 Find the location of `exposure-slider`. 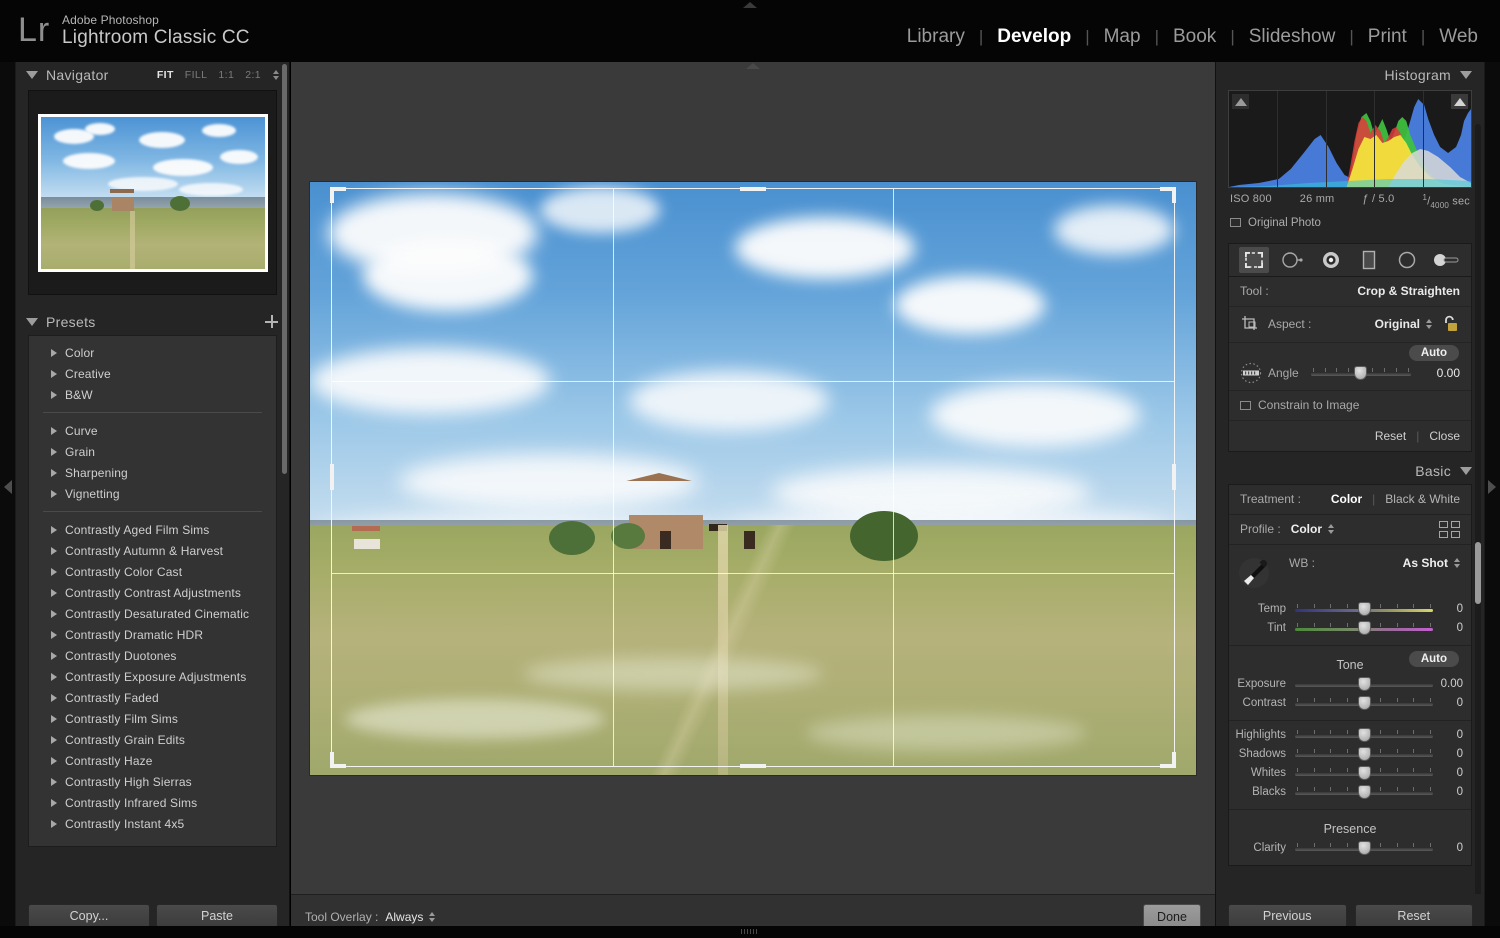

exposure-slider is located at coordinates (1364, 684).